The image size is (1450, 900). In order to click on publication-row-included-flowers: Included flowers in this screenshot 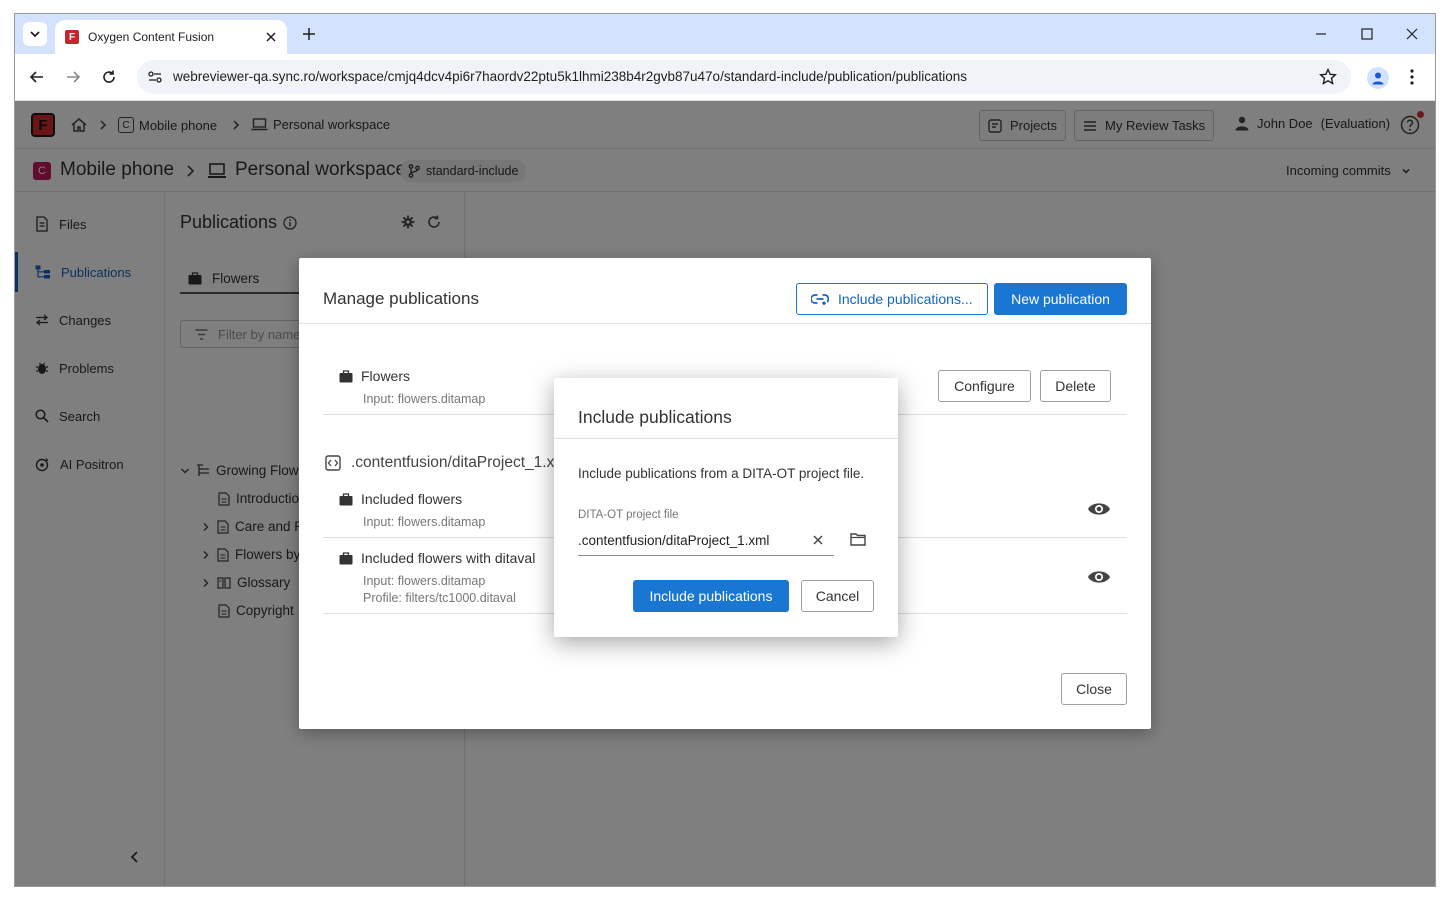, I will do `click(400, 499)`.